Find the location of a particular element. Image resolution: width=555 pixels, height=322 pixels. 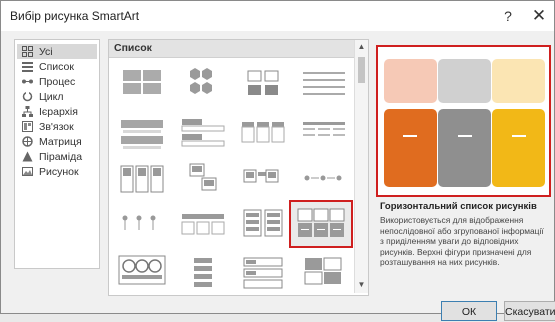

scroll-up-icon: ▲ is located at coordinates (361, 46).